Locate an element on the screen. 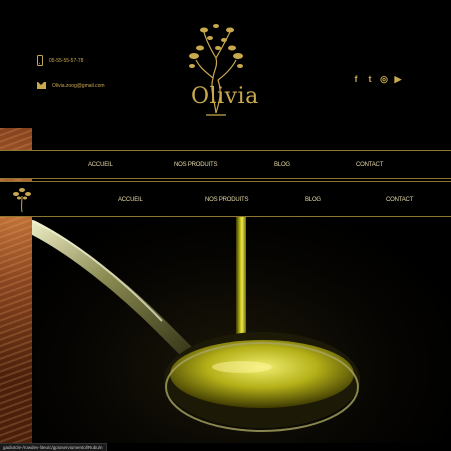  youtube-icon: ▶ is located at coordinates (398, 79).